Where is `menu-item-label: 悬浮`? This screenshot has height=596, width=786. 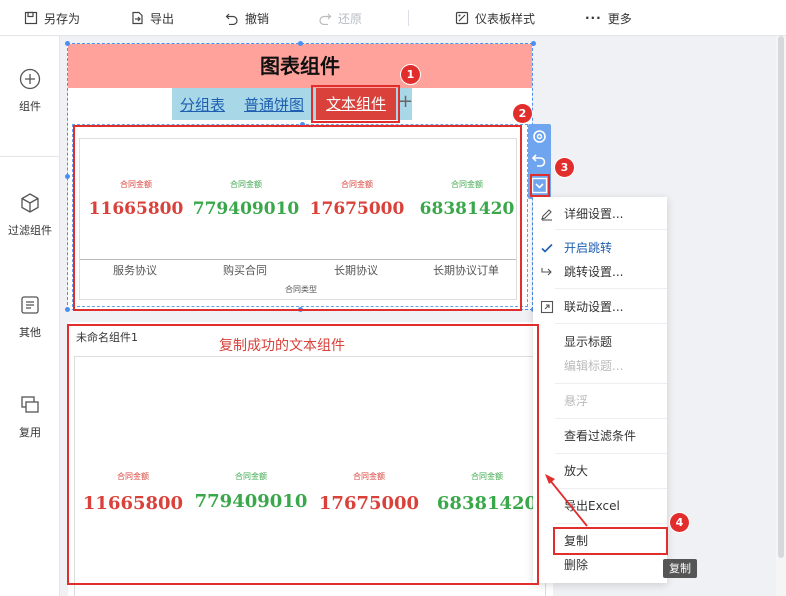 menu-item-label: 悬浮 is located at coordinates (576, 401).